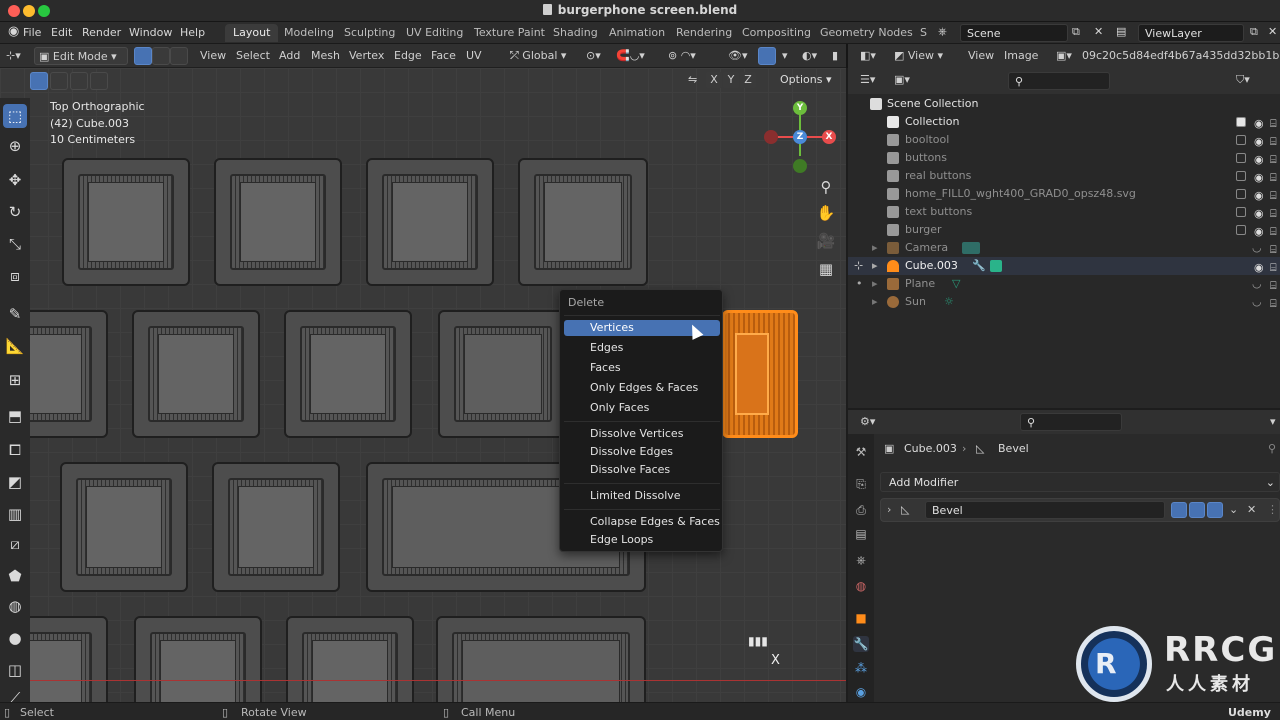 The height and width of the screenshot is (720, 1280). What do you see at coordinates (642, 522) in the screenshot?
I see `collapse-edges-faces-item: Collapse Edges & Faces` at bounding box center [642, 522].